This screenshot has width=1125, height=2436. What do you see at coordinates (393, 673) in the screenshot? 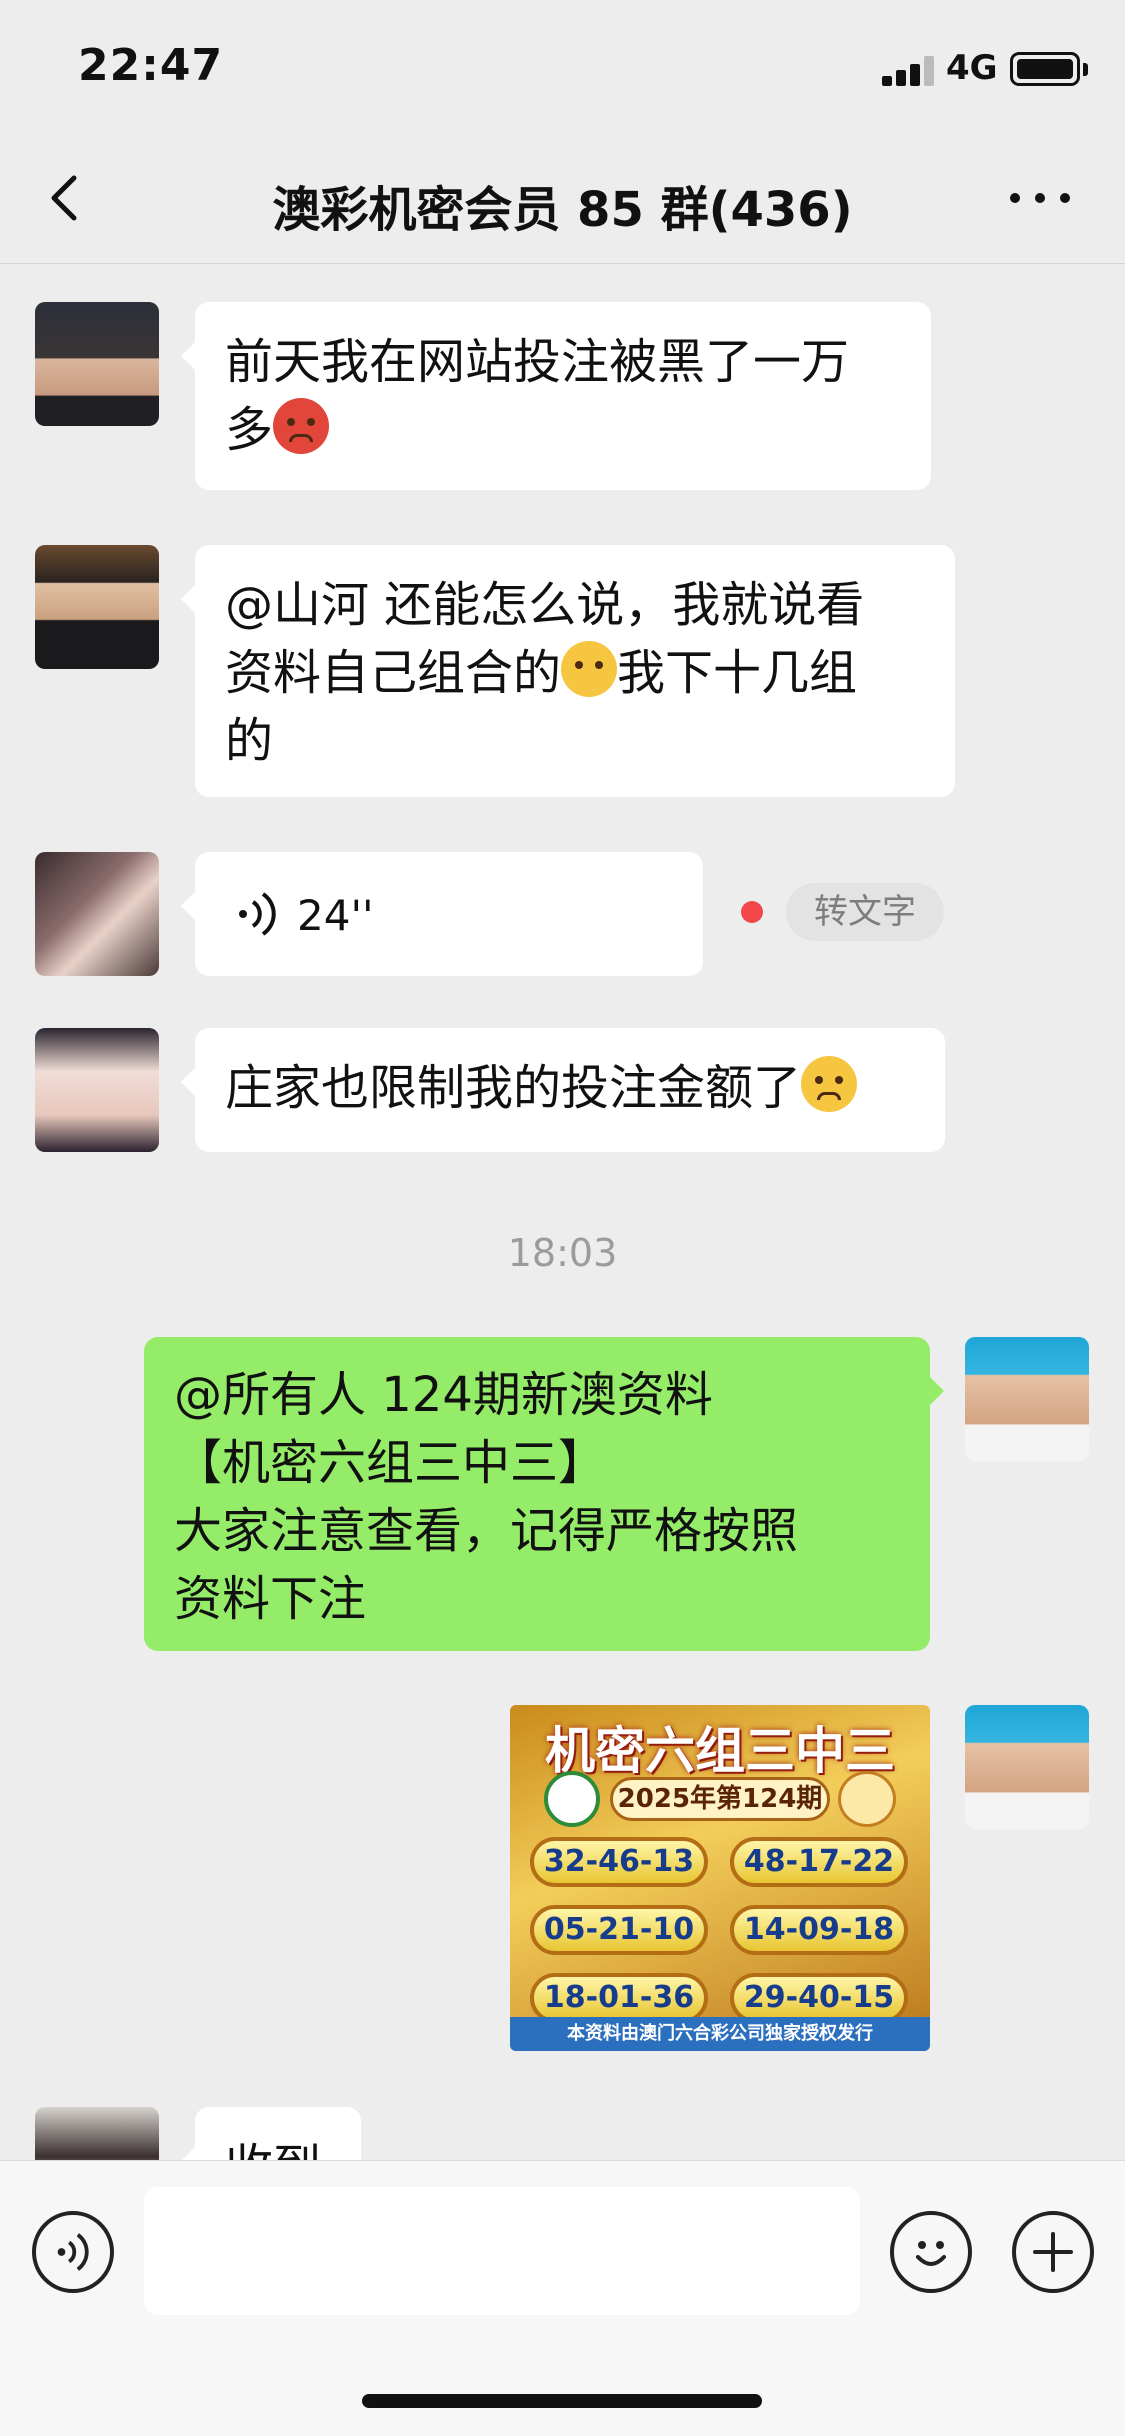
I see `message-text: 资料自己组合的` at bounding box center [393, 673].